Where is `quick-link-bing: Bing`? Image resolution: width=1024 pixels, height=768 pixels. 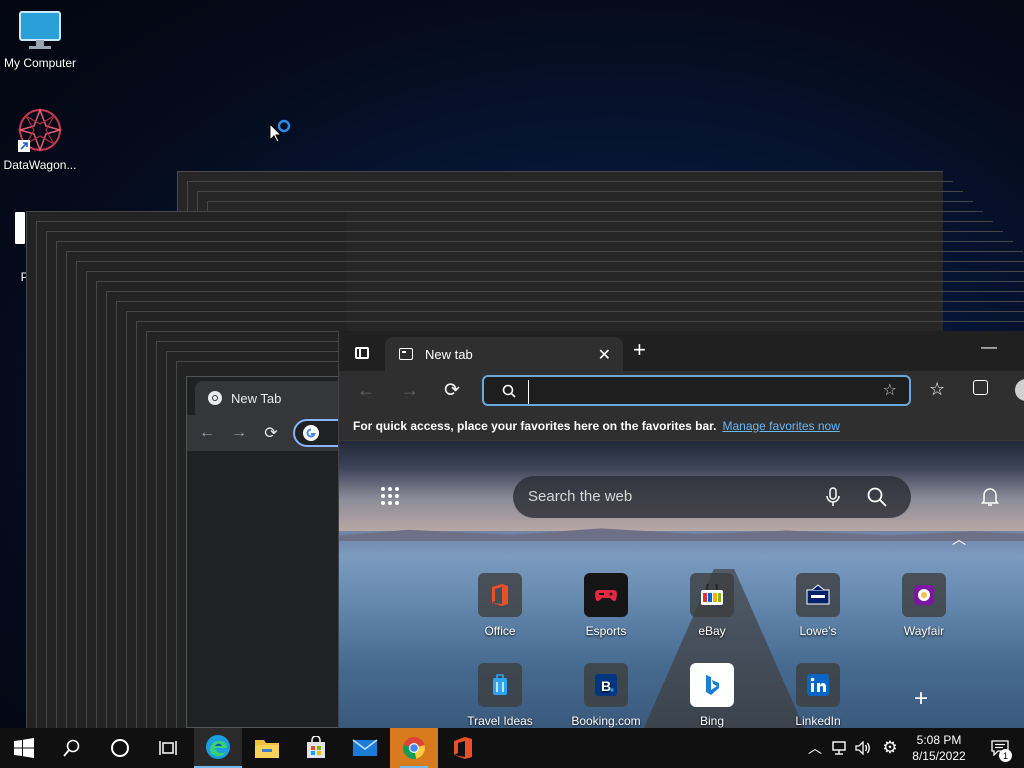
quick-link-bing: Bing is located at coordinates (712, 695).